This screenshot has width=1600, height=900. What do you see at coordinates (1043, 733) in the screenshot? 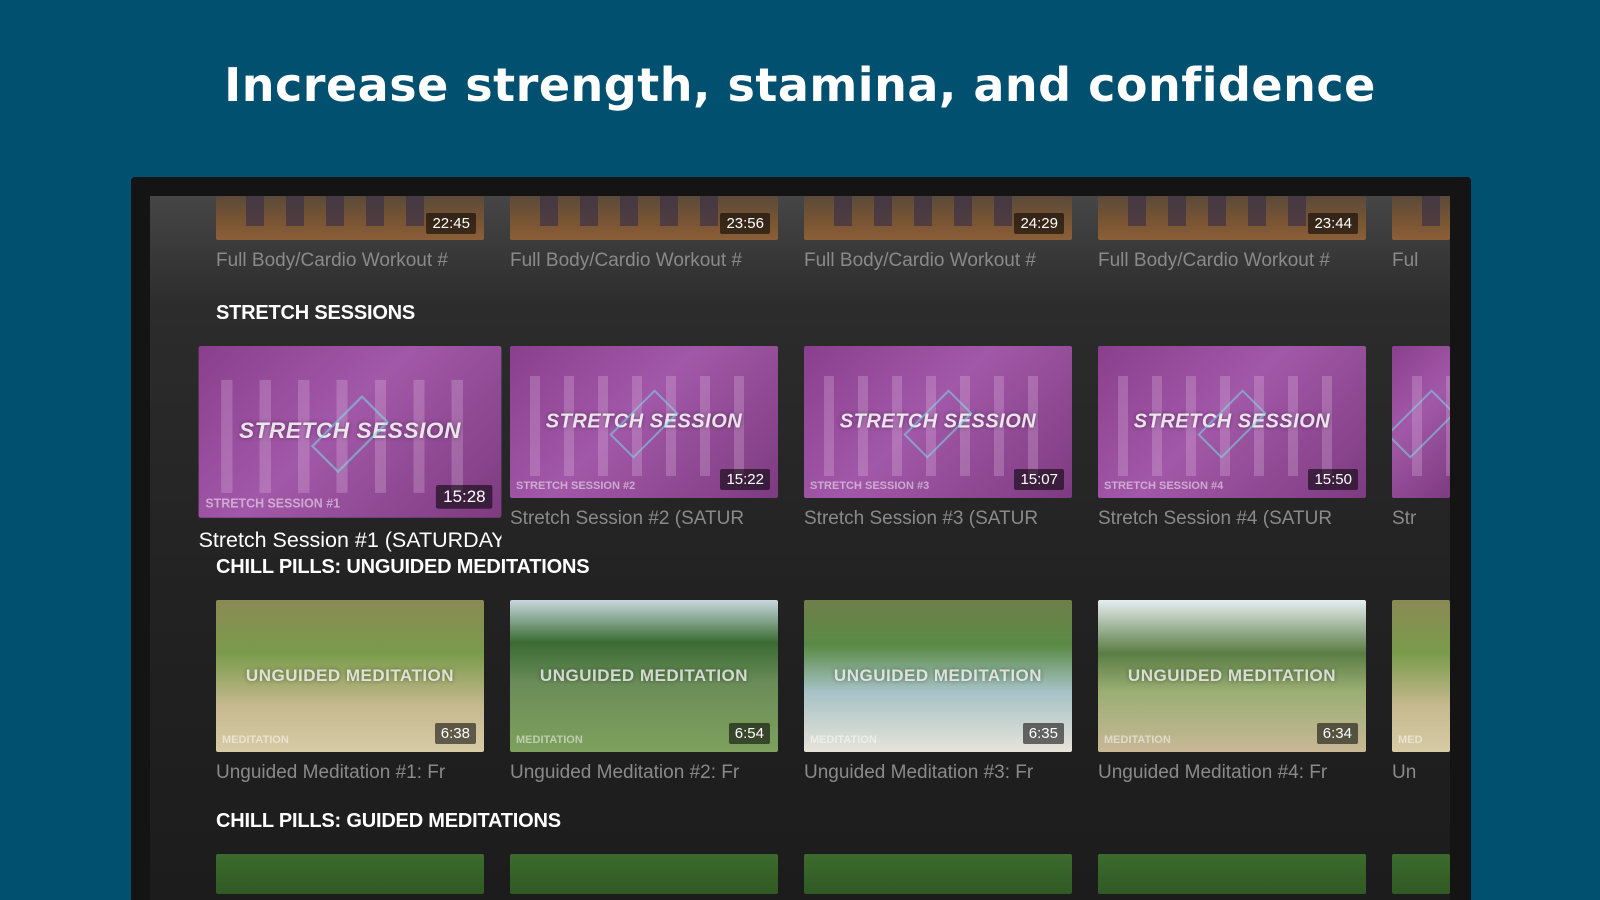
I see `duration-badge: 6:35` at bounding box center [1043, 733].